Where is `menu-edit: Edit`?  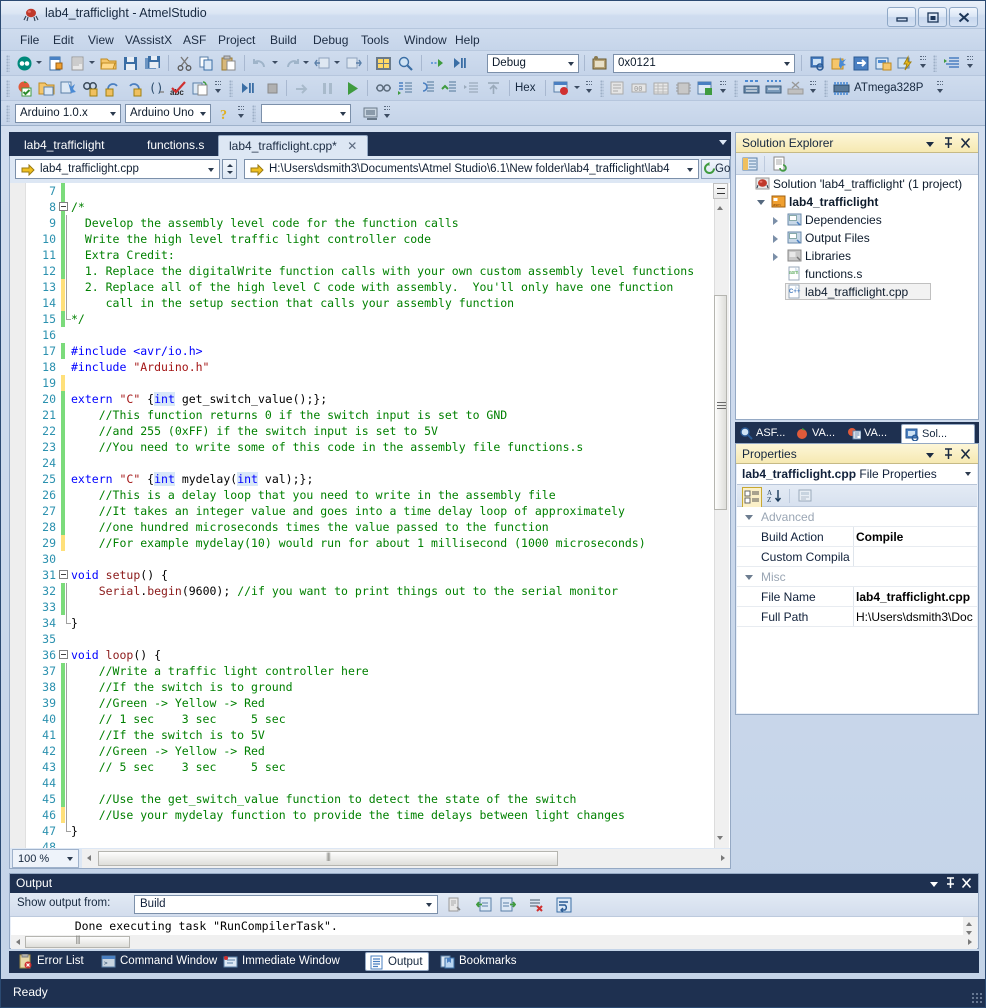 menu-edit: Edit is located at coordinates (63, 40).